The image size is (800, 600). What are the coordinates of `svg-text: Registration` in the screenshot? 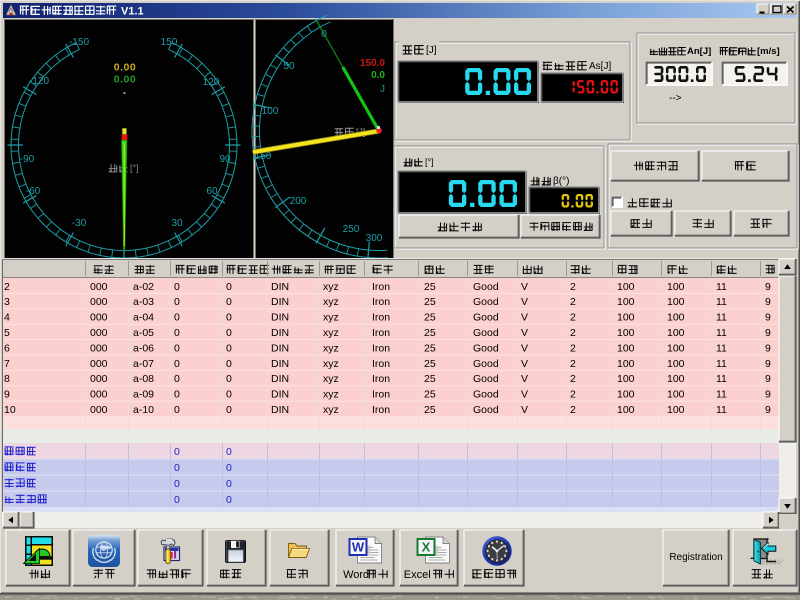 It's located at (695, 557).